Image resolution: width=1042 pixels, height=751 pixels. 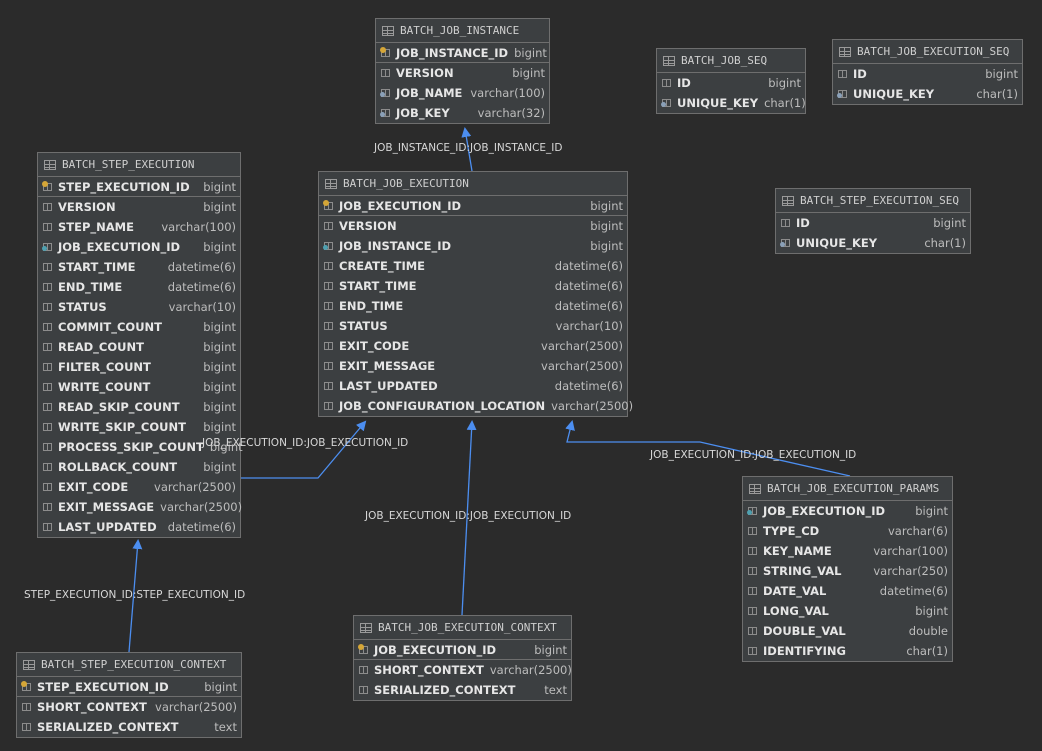 What do you see at coordinates (847, 531) in the screenshot?
I see `column-row: TYPE_CD varchar(6)` at bounding box center [847, 531].